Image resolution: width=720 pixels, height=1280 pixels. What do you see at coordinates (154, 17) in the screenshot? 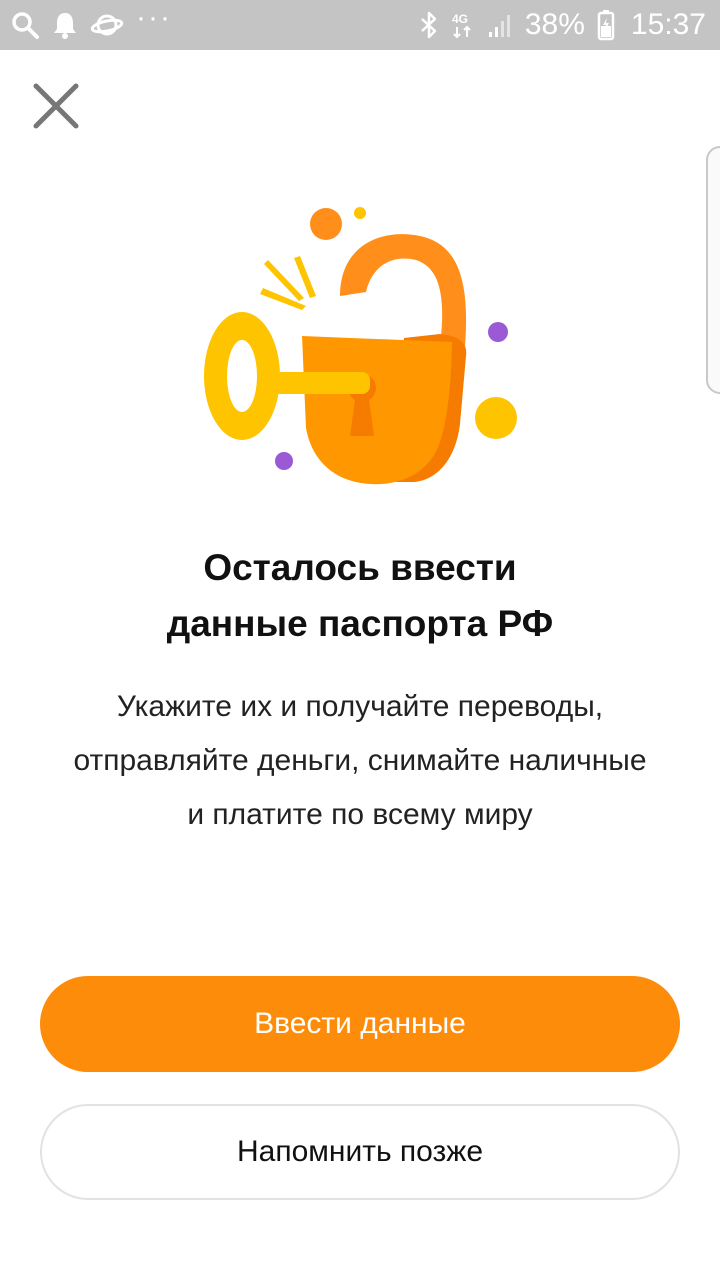
I see `more-notifications-indicator: ···` at bounding box center [154, 17].